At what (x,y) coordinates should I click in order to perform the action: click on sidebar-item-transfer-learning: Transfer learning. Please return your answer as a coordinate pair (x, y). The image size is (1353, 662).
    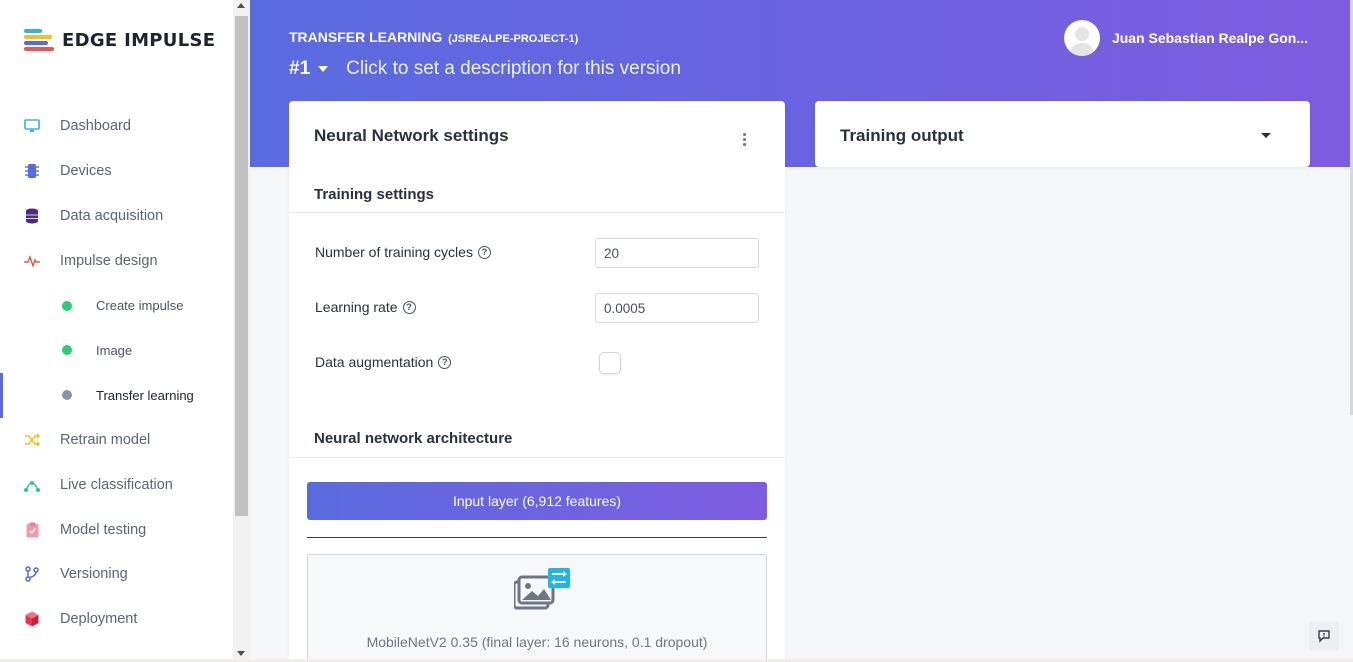
    Looking at the image, I should click on (116, 395).